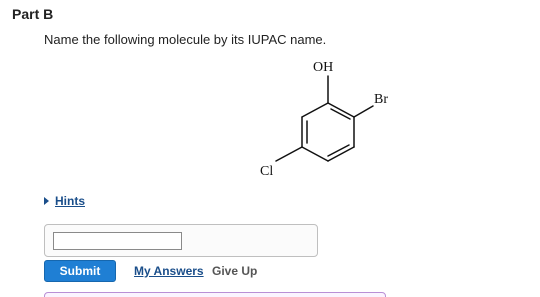 The image size is (540, 297). I want to click on submit-button: Submit, so click(80, 271).